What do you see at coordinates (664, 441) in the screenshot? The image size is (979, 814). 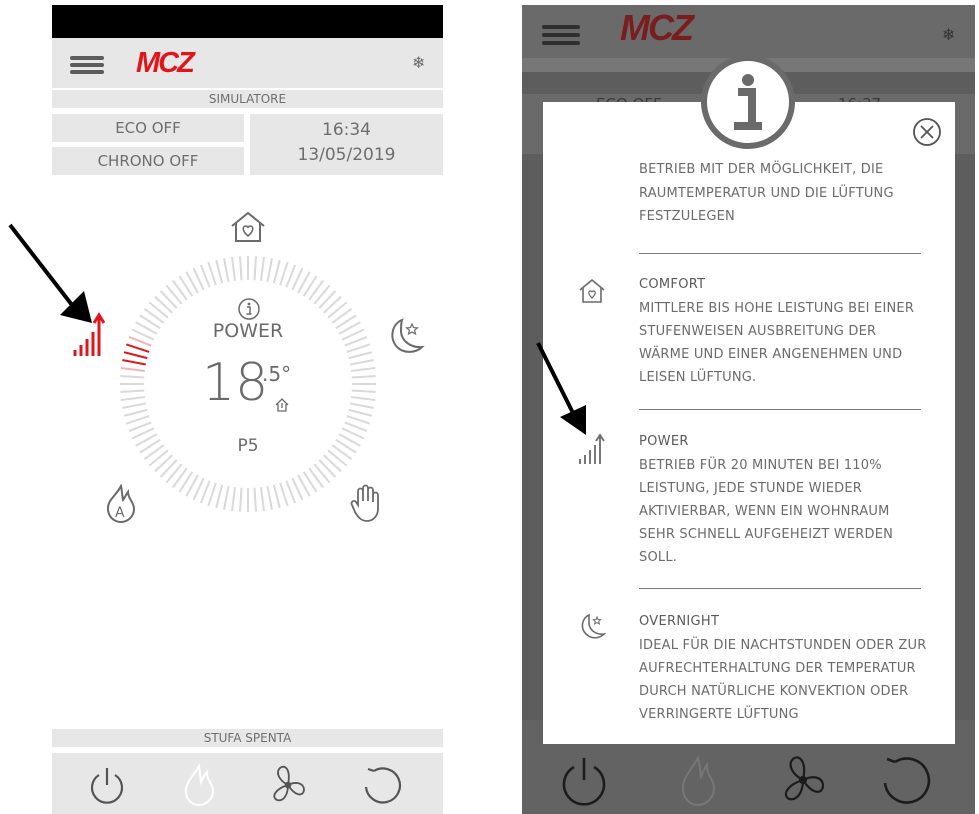 I see `power-title: POWER` at bounding box center [664, 441].